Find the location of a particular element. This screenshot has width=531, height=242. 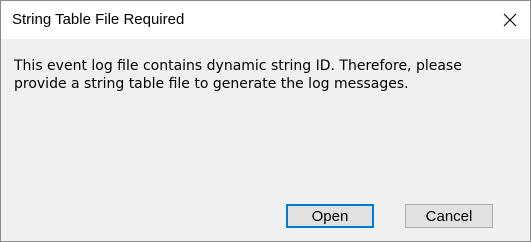

close-button is located at coordinates (510, 20).